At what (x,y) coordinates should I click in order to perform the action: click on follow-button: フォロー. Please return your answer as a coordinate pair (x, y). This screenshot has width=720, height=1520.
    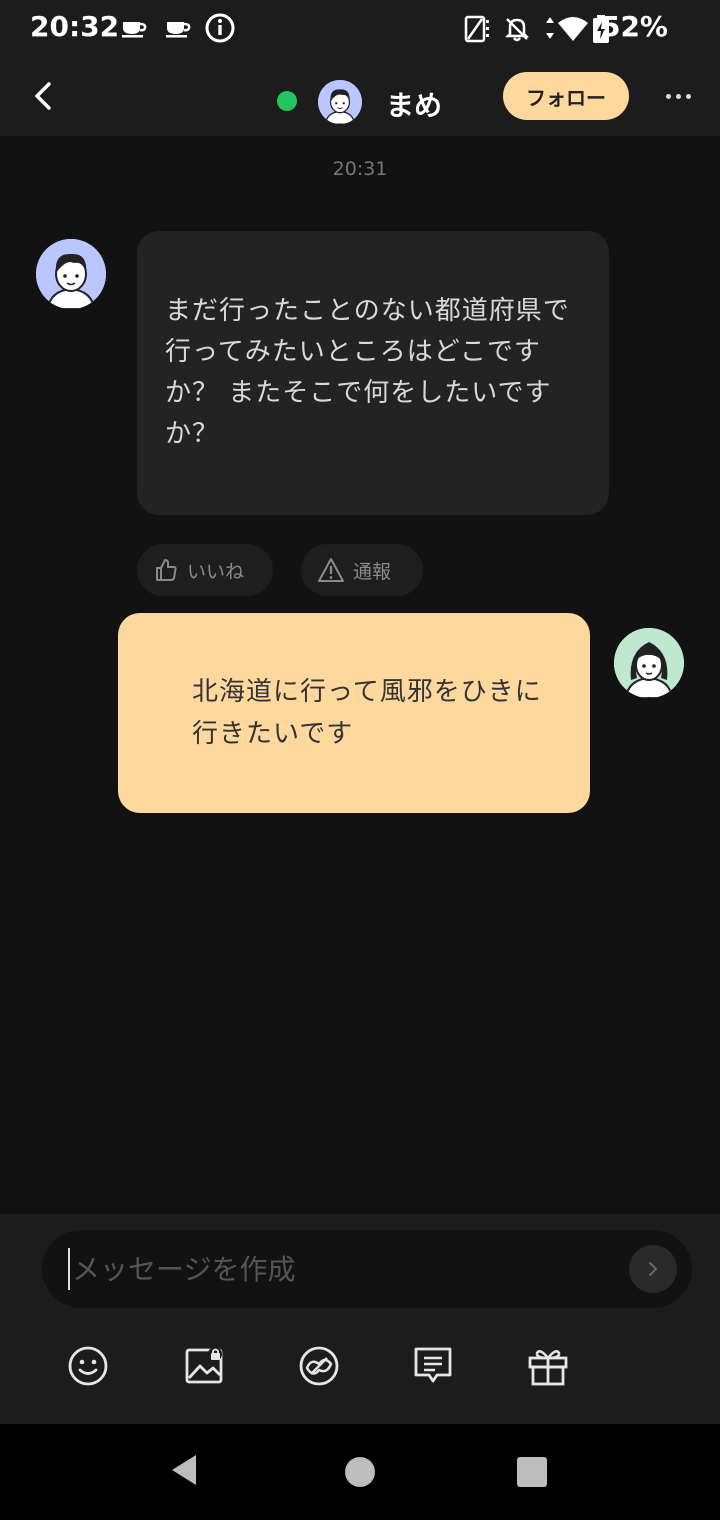
    Looking at the image, I should click on (566, 96).